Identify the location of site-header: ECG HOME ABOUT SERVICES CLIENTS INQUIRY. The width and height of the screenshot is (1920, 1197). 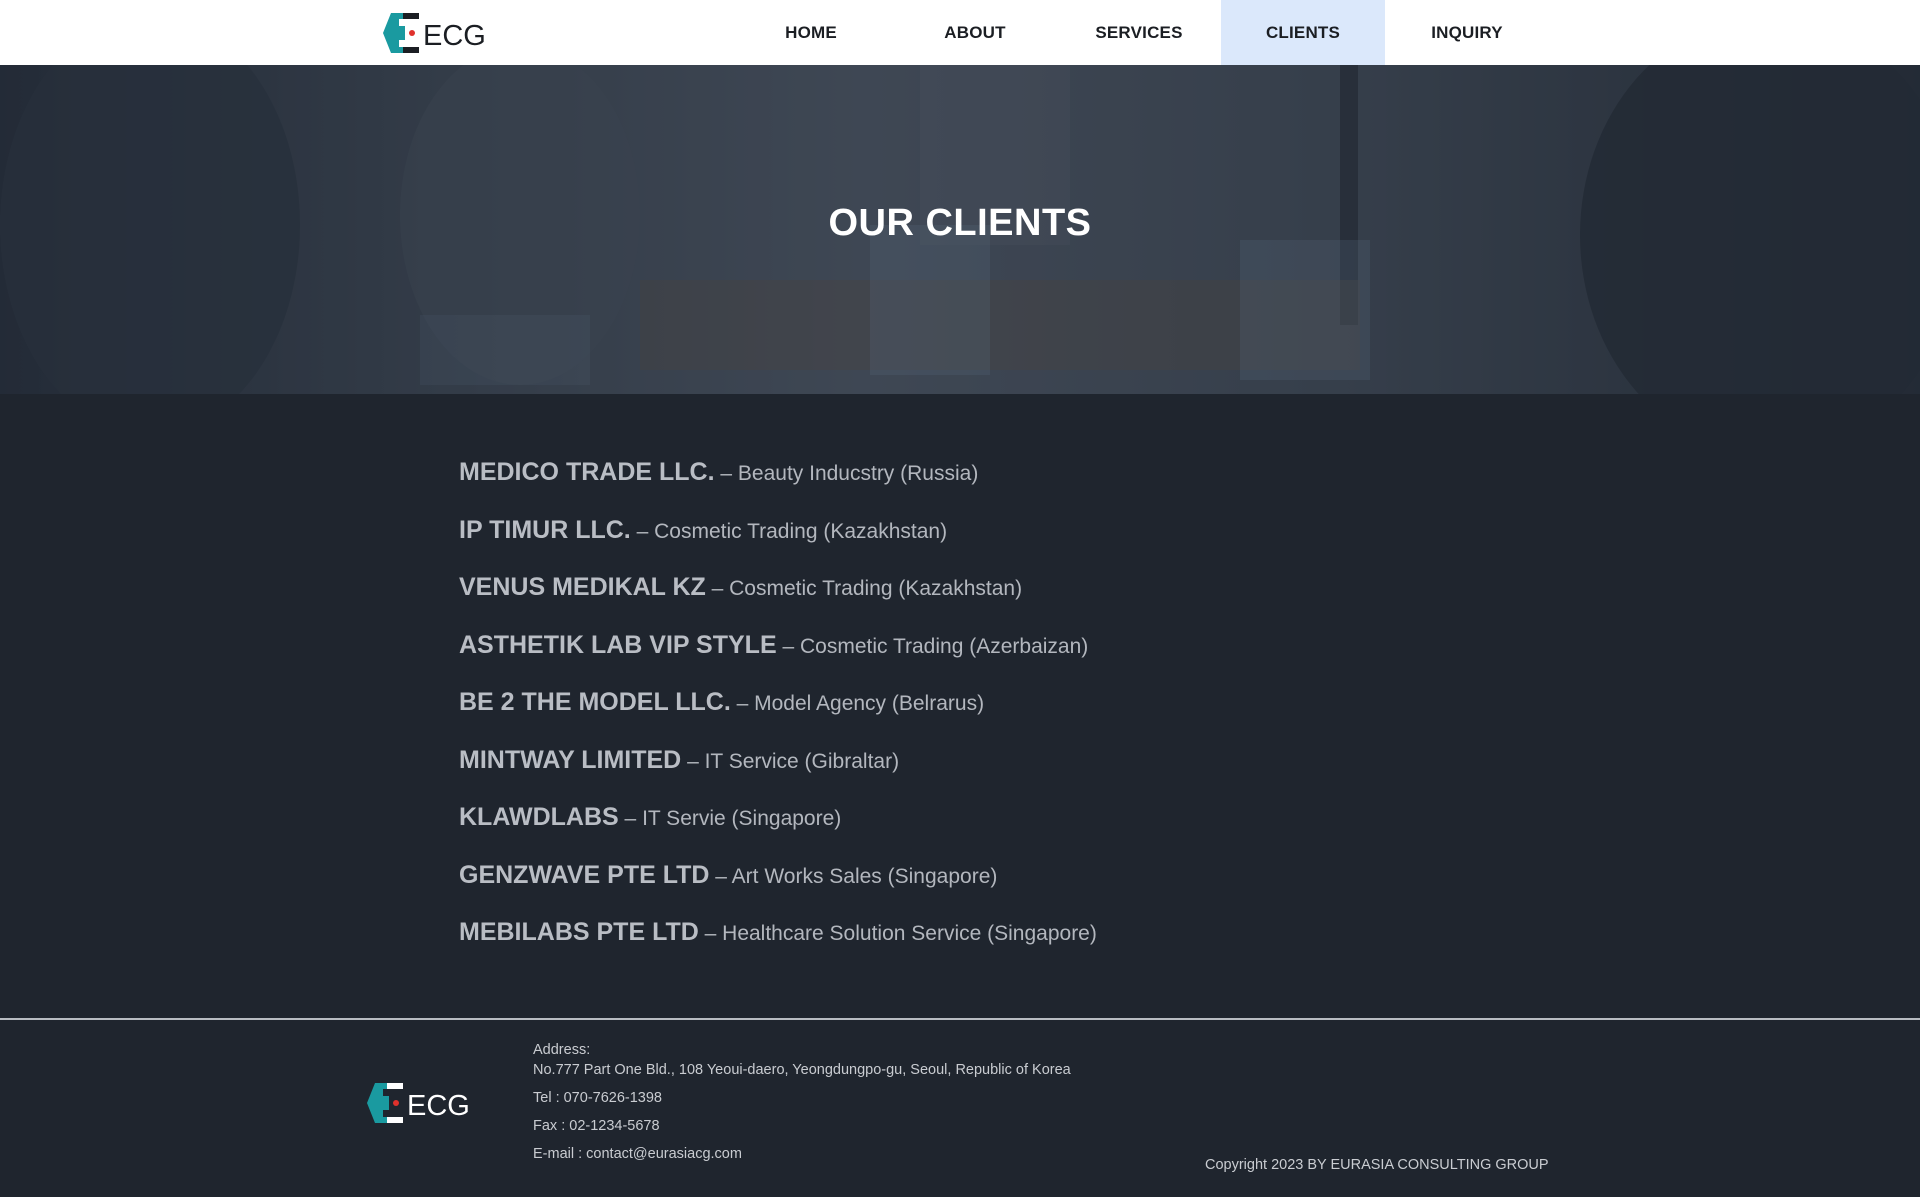
(960, 33).